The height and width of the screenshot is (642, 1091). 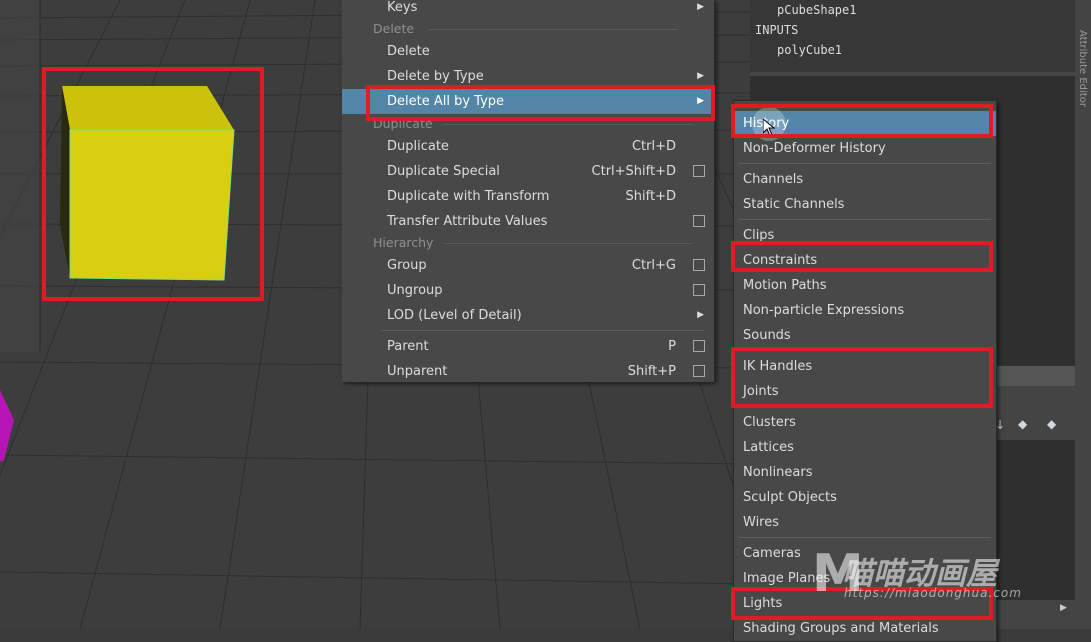 What do you see at coordinates (528, 171) in the screenshot?
I see `menu-item-duplicate-special: Duplicate Special Ctrl+Shift+D` at bounding box center [528, 171].